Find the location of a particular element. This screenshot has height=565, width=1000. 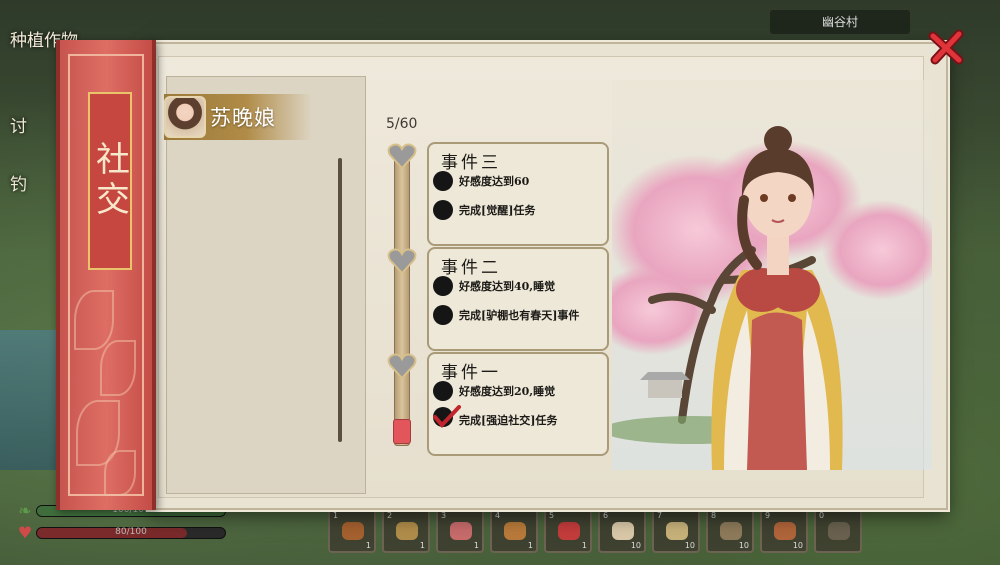

event-condition: 完成[觉醒]任务 is located at coordinates (520, 210).